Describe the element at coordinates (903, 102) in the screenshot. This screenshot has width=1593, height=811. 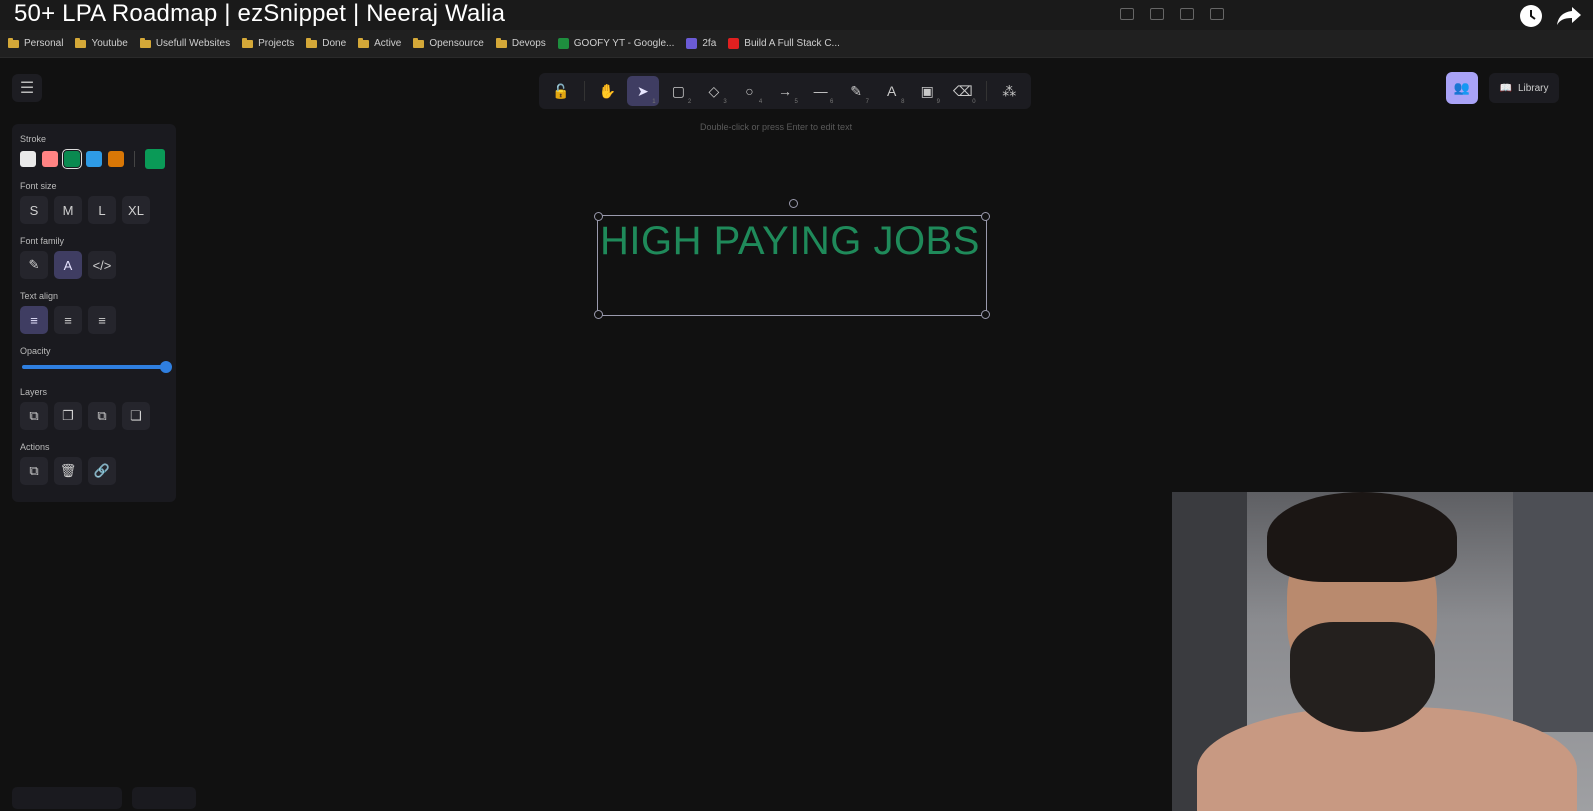
I see `tool-shortcut-key: 8` at that location.